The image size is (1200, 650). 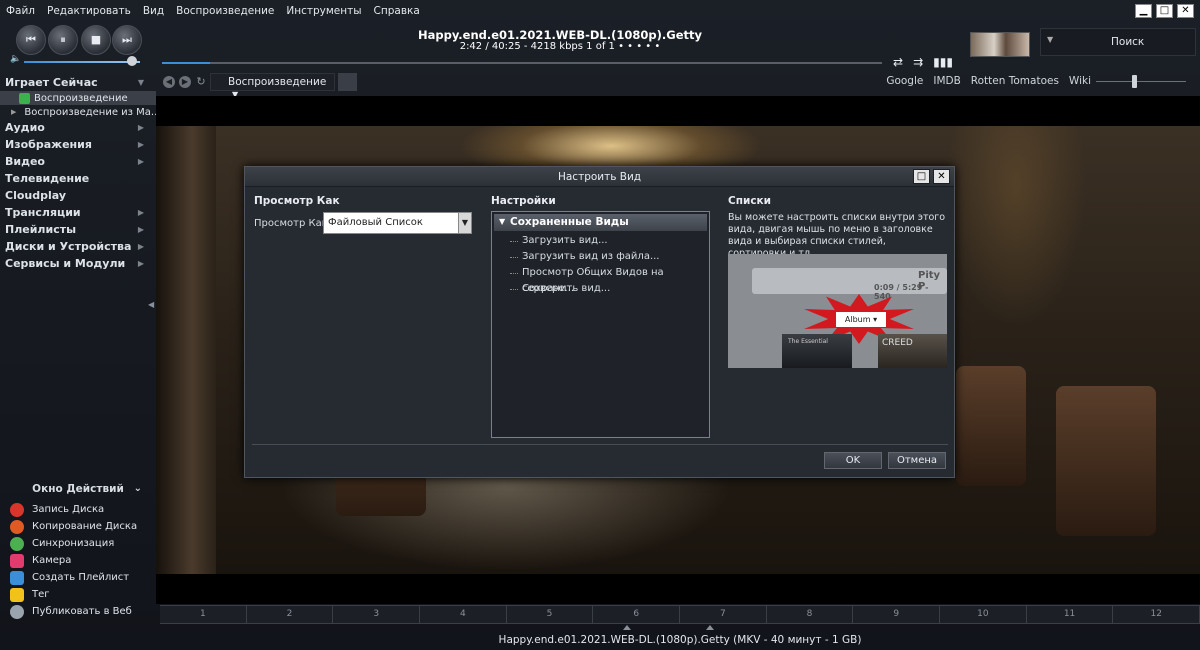 What do you see at coordinates (904, 81) in the screenshot?
I see `link-google: Google` at bounding box center [904, 81].